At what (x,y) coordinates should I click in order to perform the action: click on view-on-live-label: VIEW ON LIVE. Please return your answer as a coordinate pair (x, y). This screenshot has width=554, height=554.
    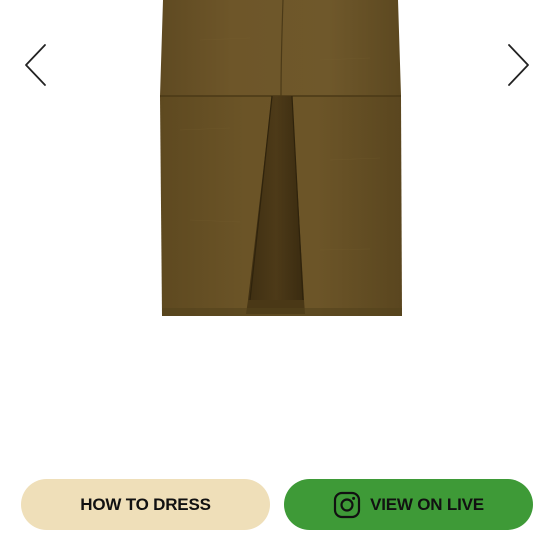
    Looking at the image, I should click on (427, 504).